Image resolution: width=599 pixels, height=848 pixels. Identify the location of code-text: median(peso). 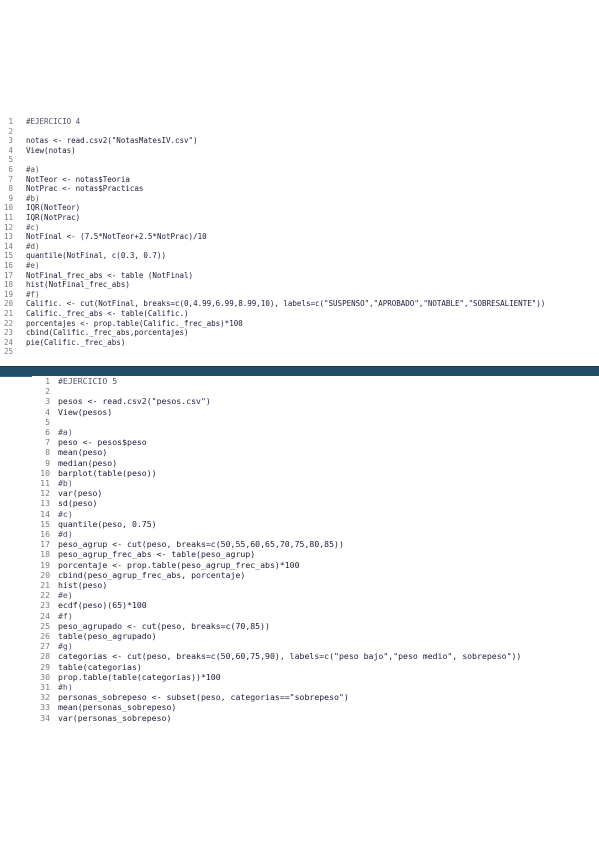
(87, 463).